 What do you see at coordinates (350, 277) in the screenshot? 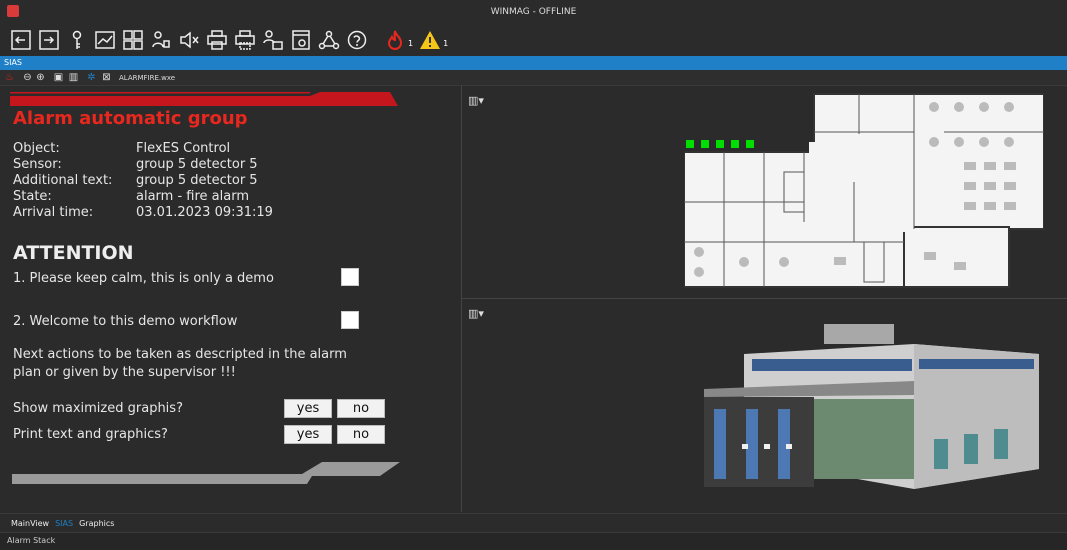
I see `task-1-checkbox` at bounding box center [350, 277].